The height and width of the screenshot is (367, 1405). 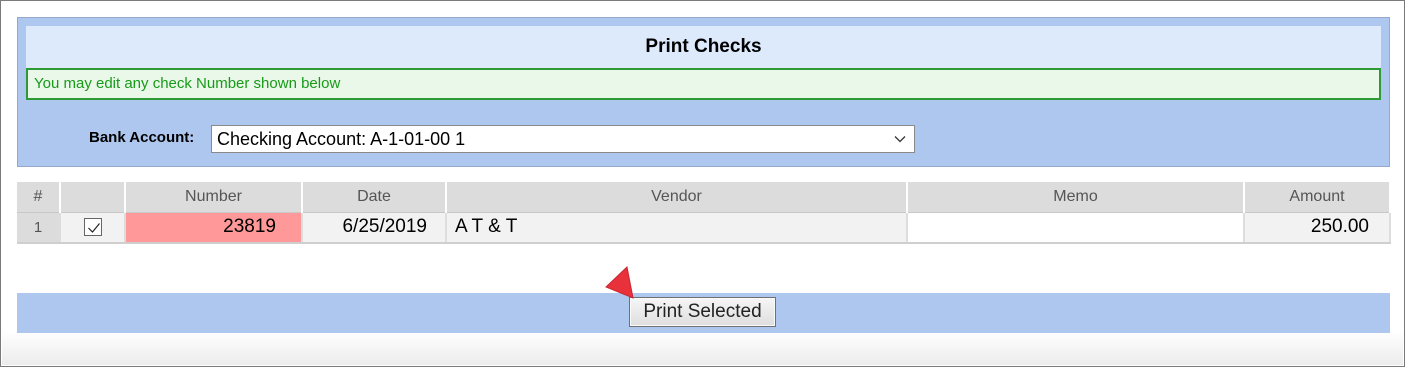 I want to click on check-icon, so click(x=93, y=228).